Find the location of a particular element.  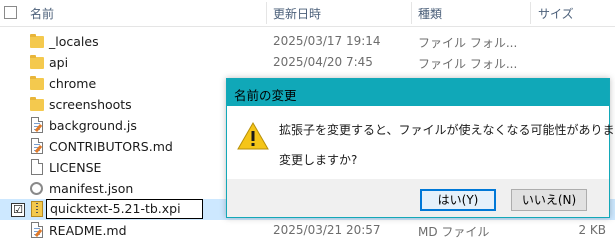

file-row: README.md 2025/03/21 20:57 MD ファイル 2 KB is located at coordinates (307, 230).